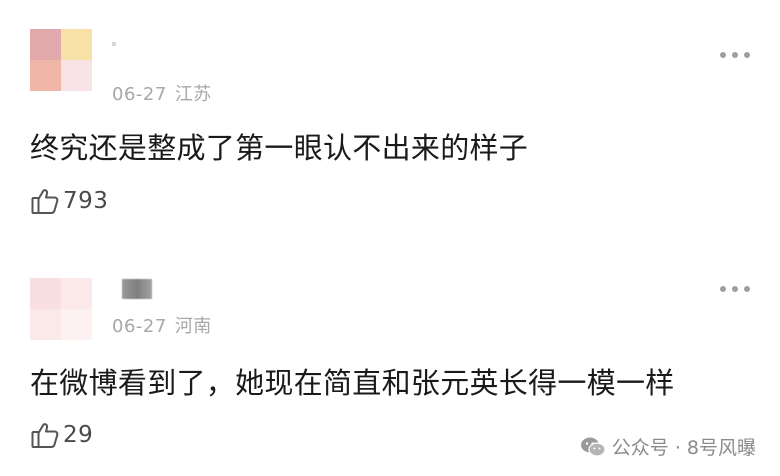 This screenshot has height=476, width=780. I want to click on comment-region: 河南, so click(193, 326).